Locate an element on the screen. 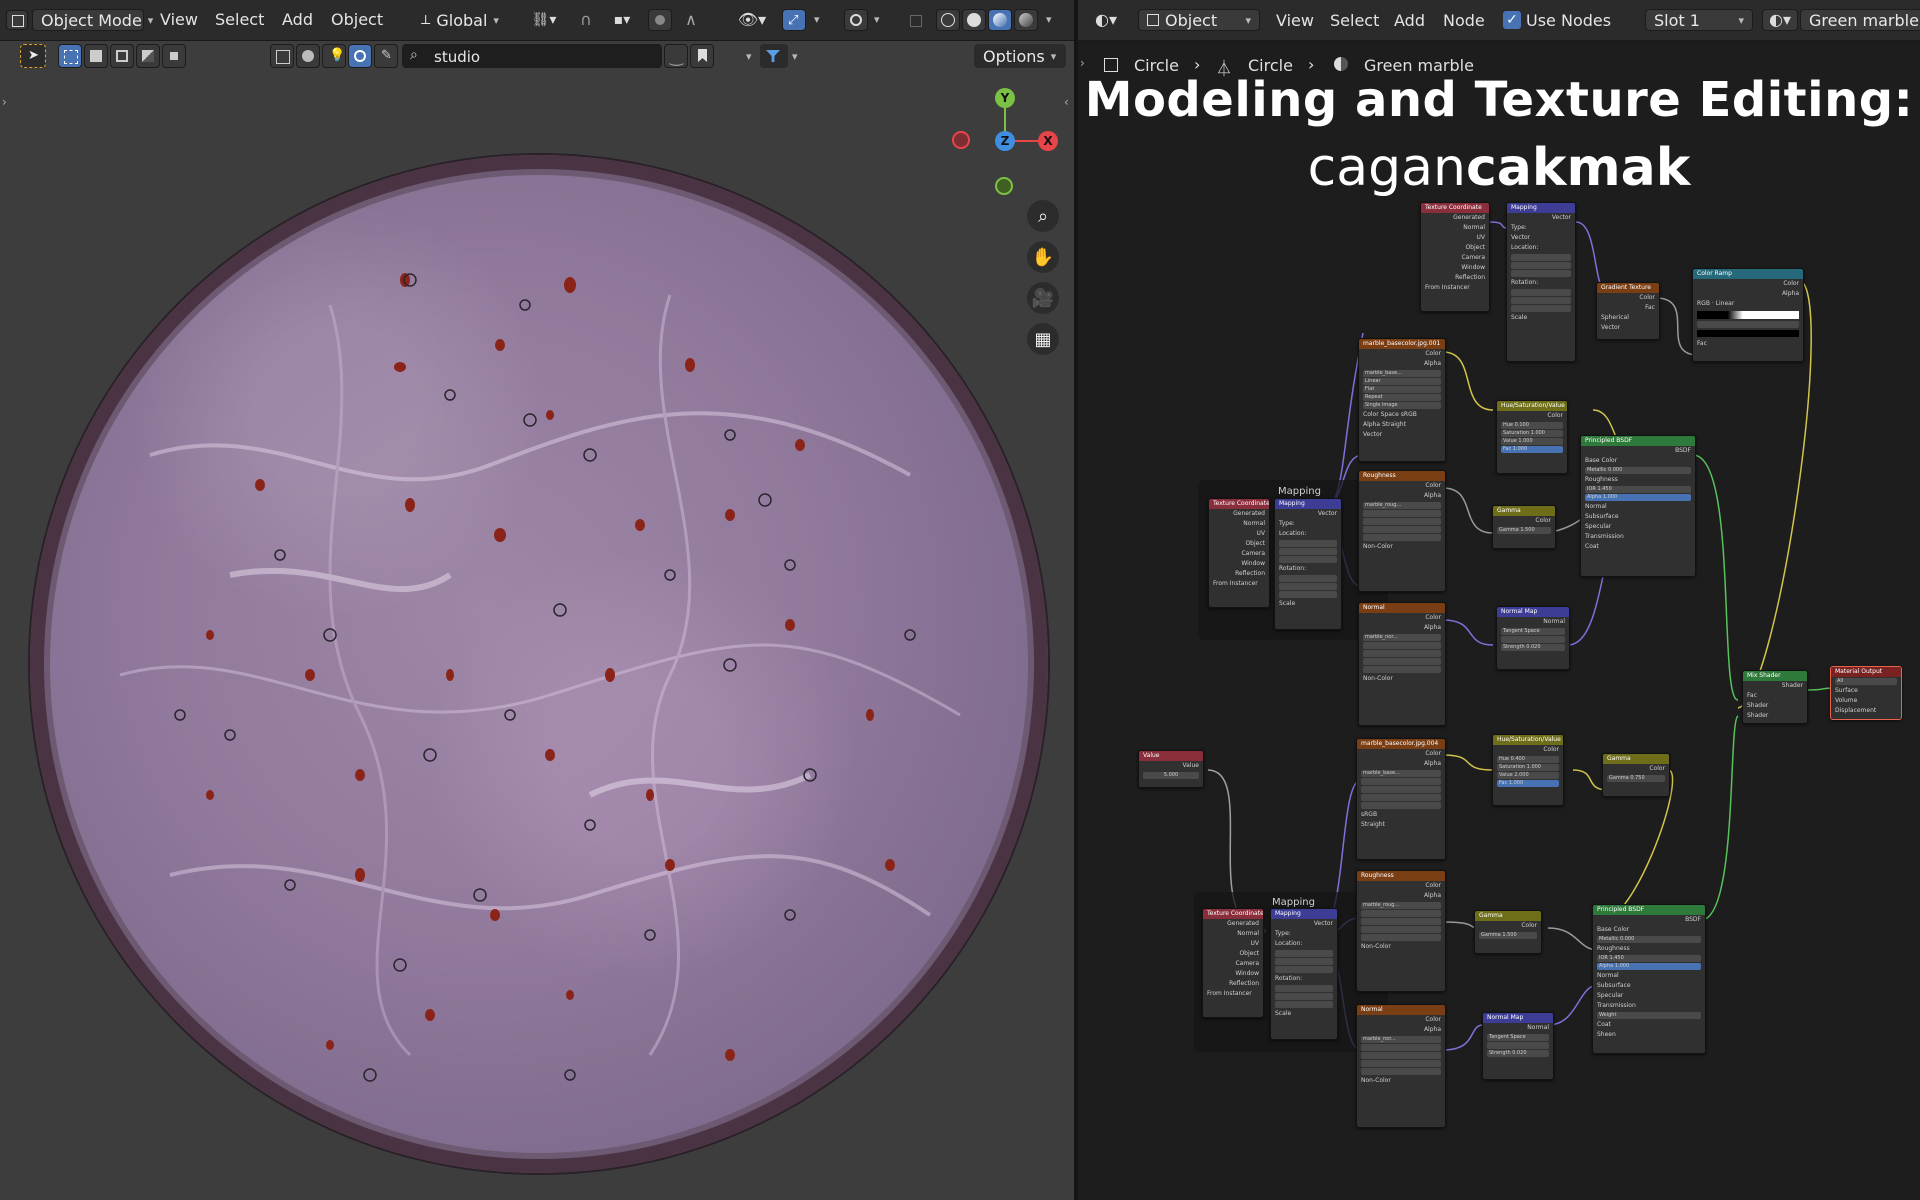 This screenshot has height=1200, width=1920. alpha-value: Straight is located at coordinates (1401, 825).